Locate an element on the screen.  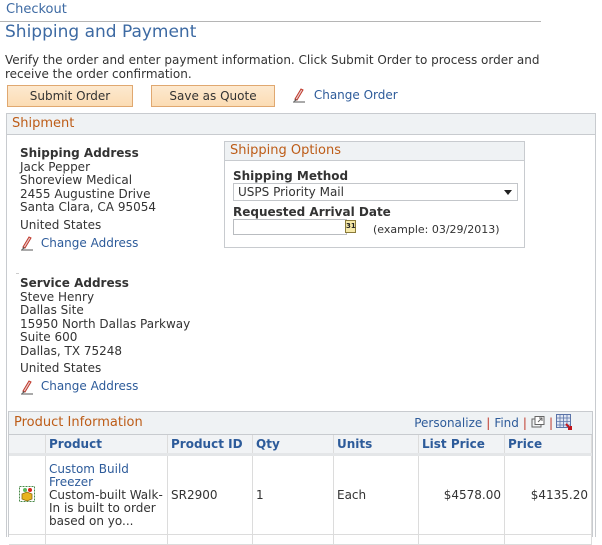
list-price-cell: $4578.00 is located at coordinates (461, 494).